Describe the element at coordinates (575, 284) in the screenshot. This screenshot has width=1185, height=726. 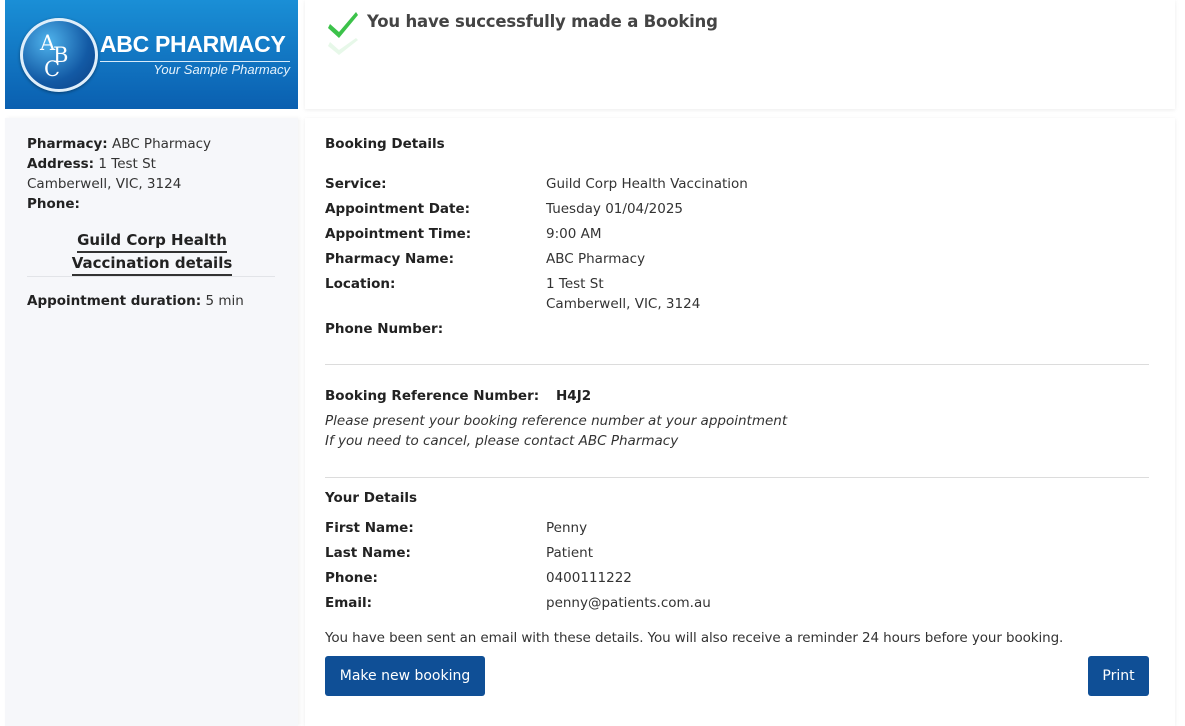
I see `location-line1: 1 Test St` at that location.